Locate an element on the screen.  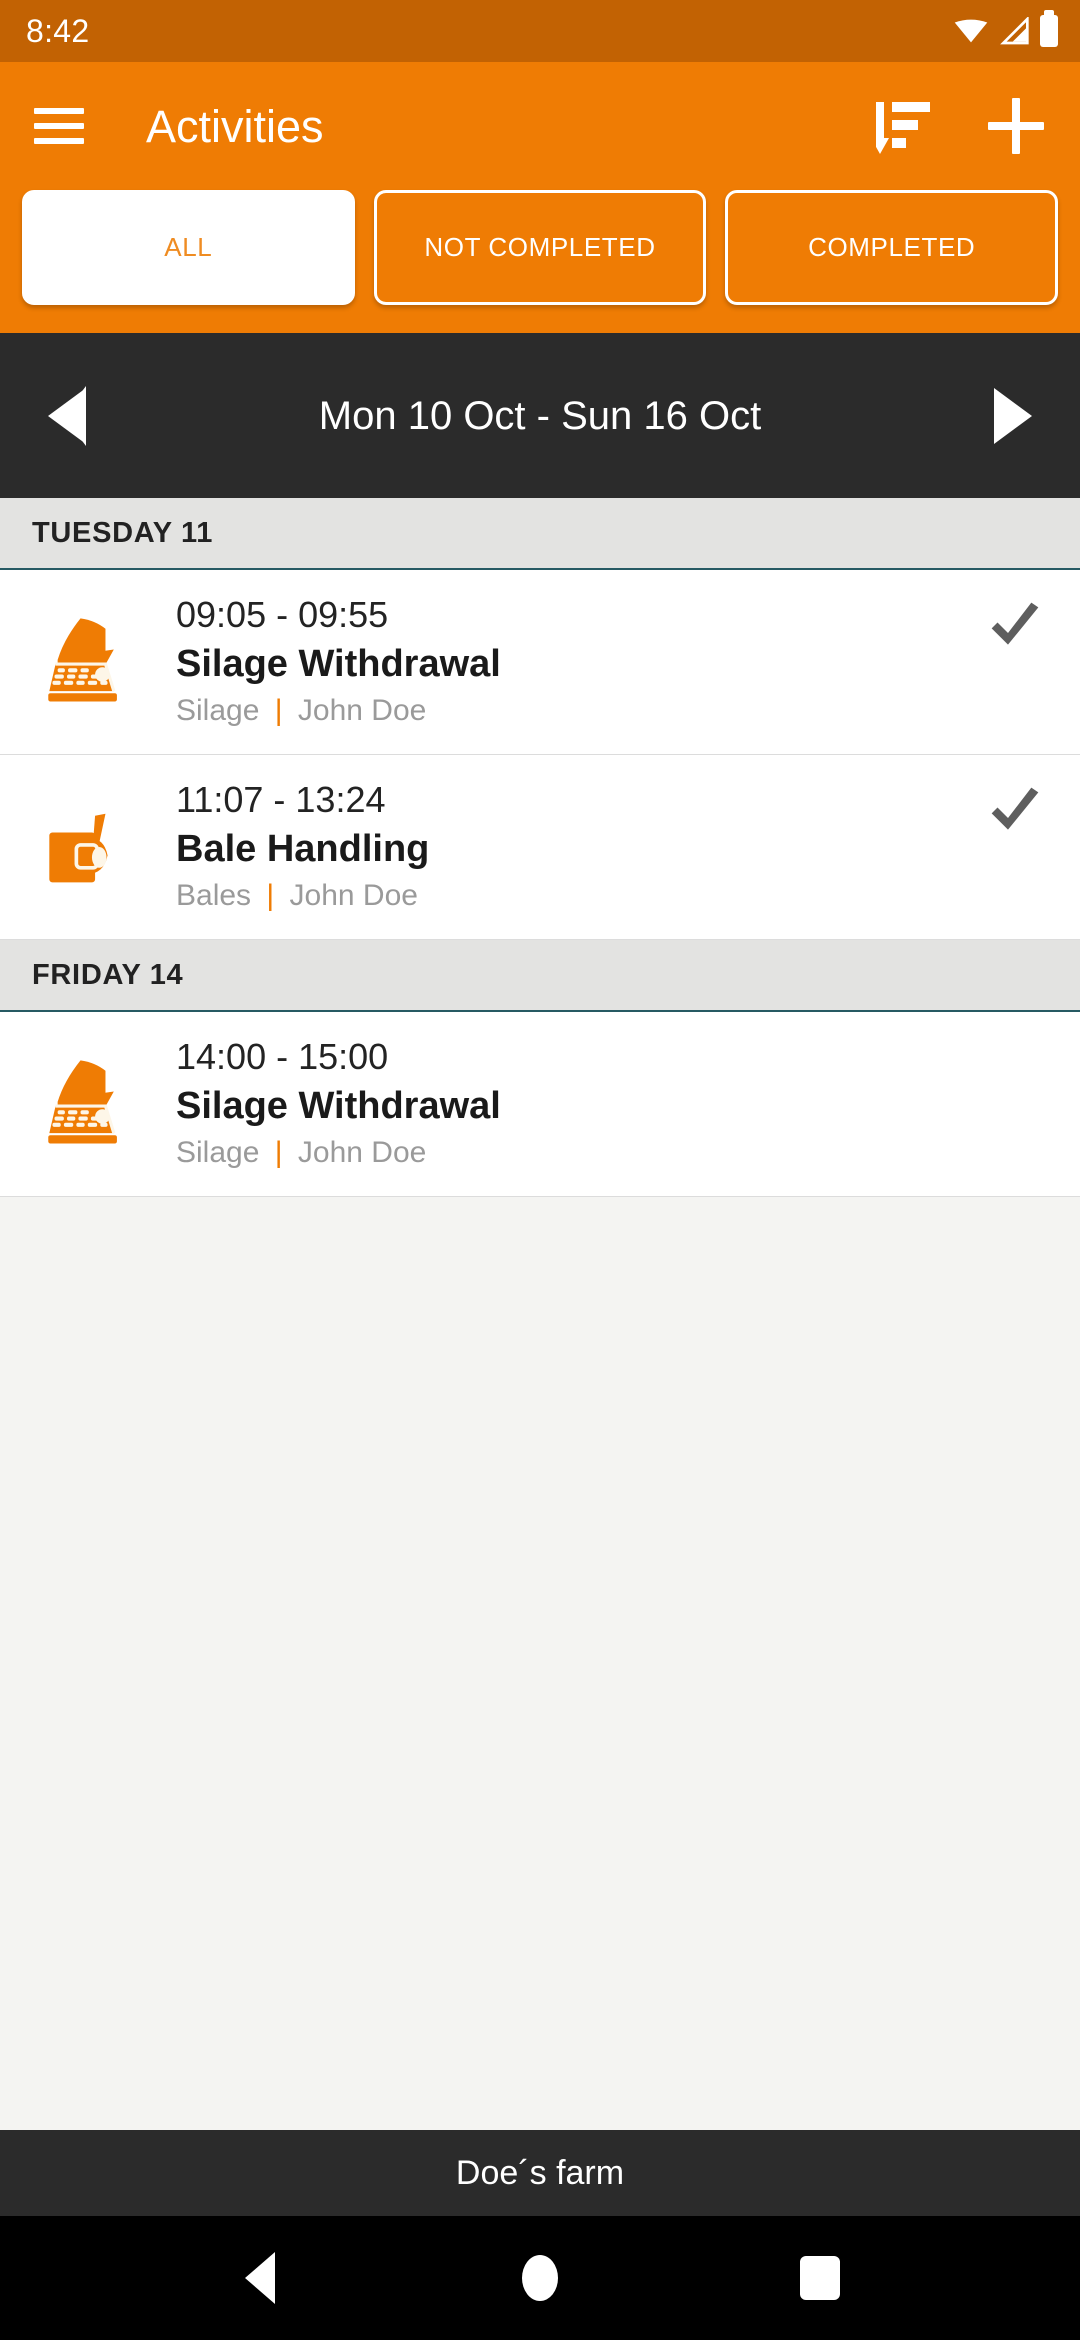
filter-chip-not-completed: NOT COMPLETED is located at coordinates (540, 247).